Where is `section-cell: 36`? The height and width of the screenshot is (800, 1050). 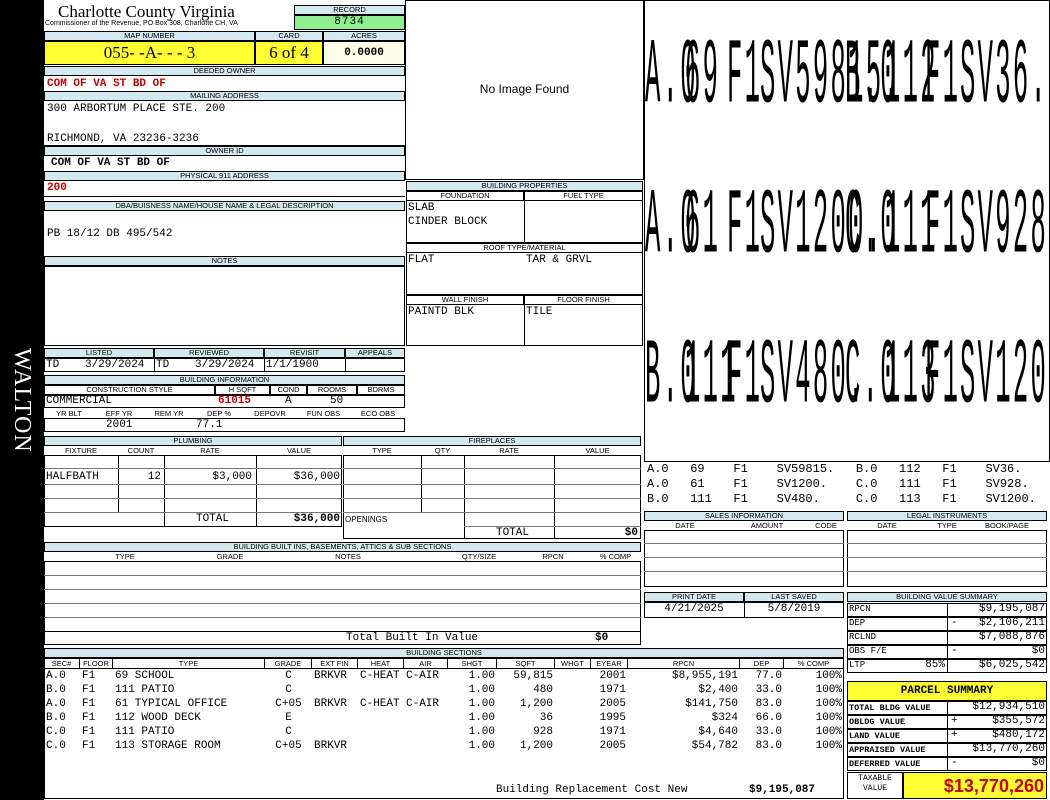
section-cell: 36 is located at coordinates (546, 718).